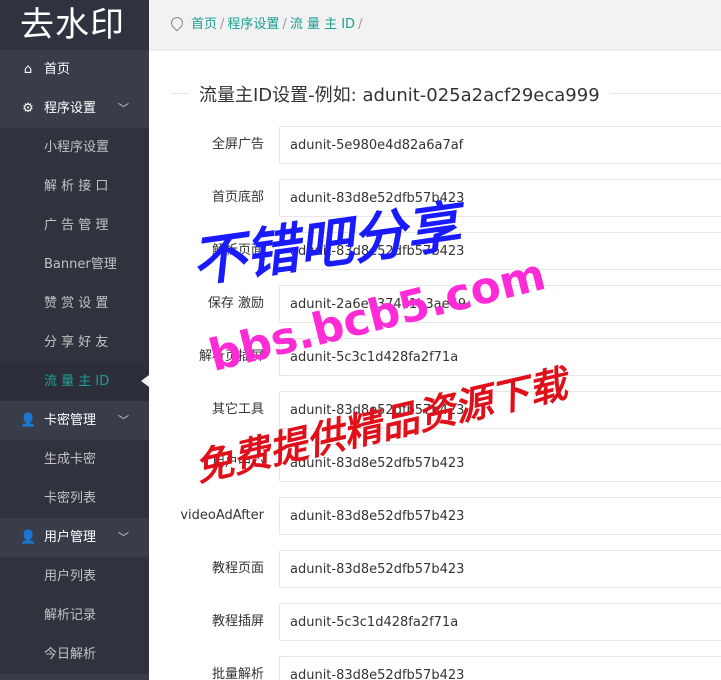  I want to click on field-label: 教程页面, so click(237, 568).